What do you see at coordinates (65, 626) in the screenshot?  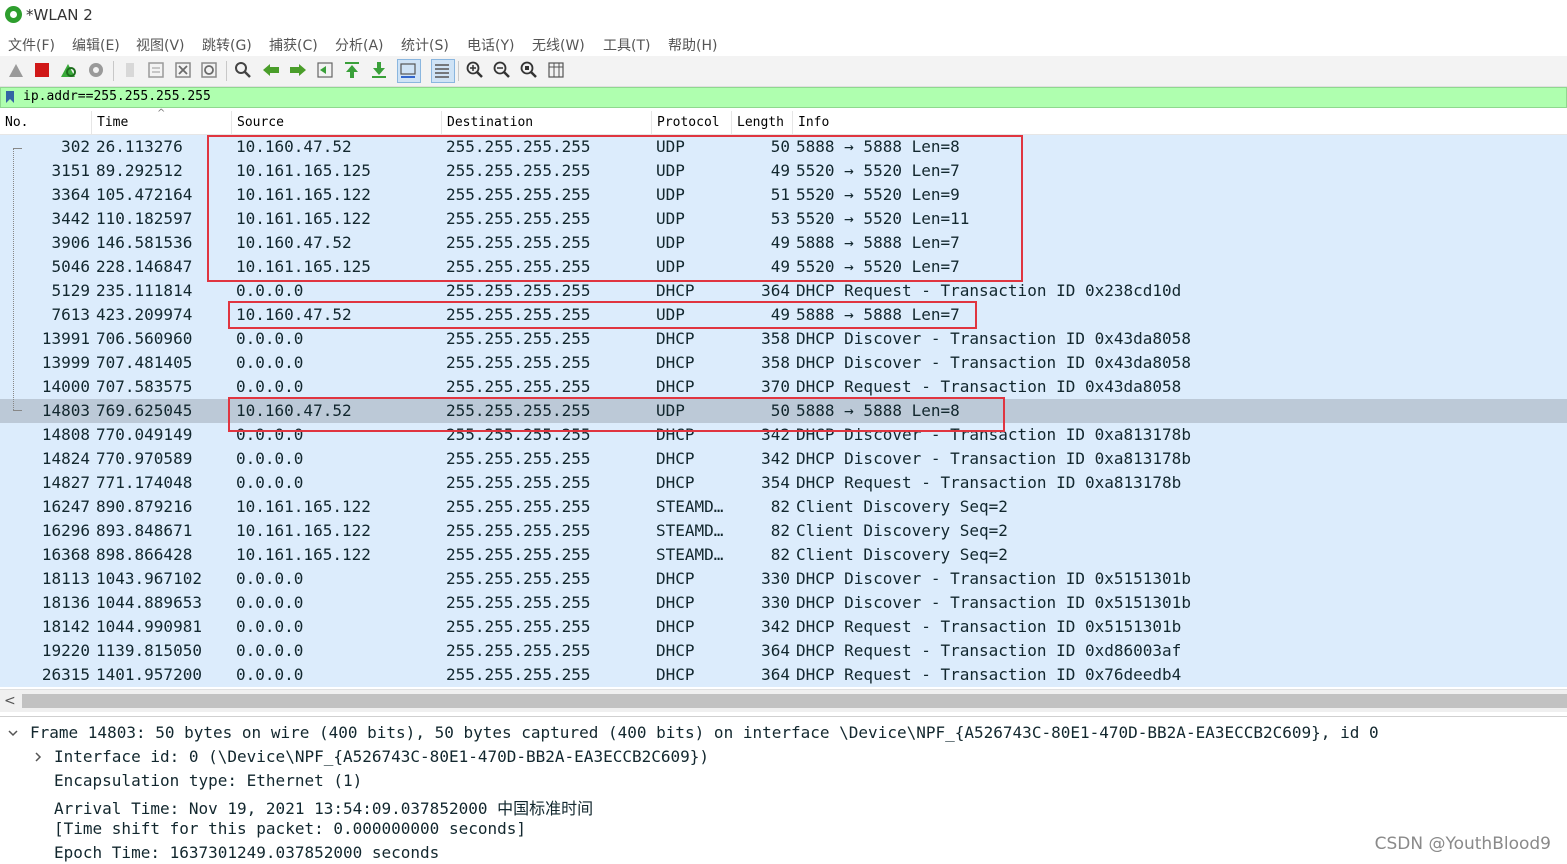 I see `cell-no: 18142` at bounding box center [65, 626].